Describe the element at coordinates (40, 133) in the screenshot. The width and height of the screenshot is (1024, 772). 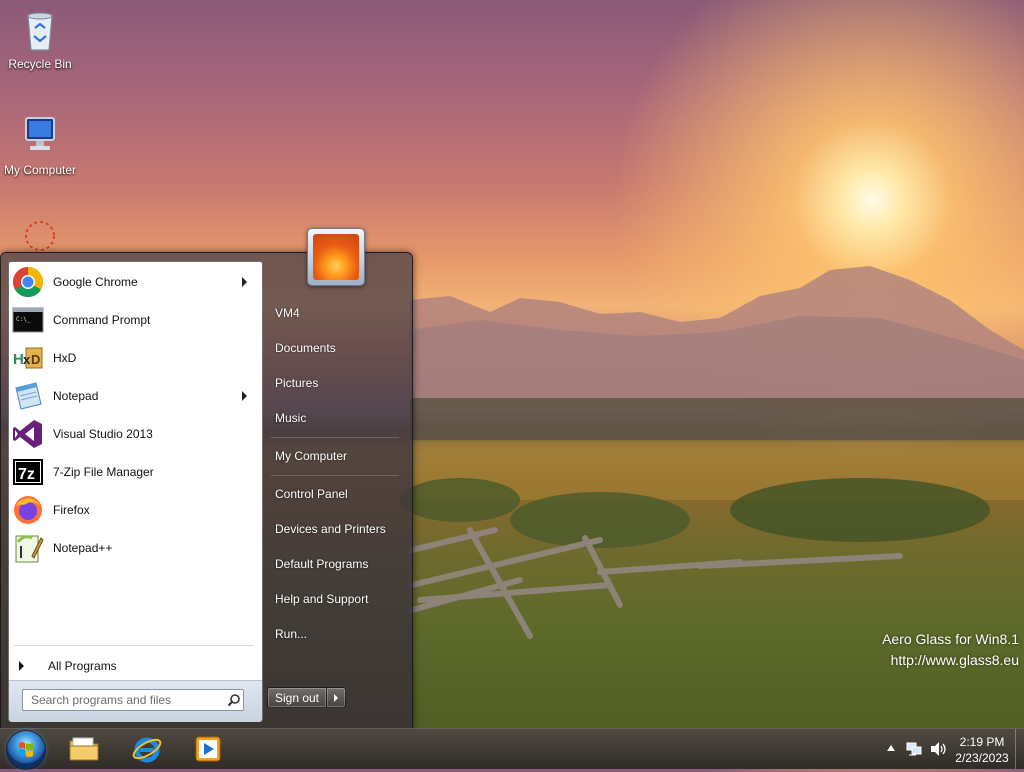
I see `computer-icon` at that location.